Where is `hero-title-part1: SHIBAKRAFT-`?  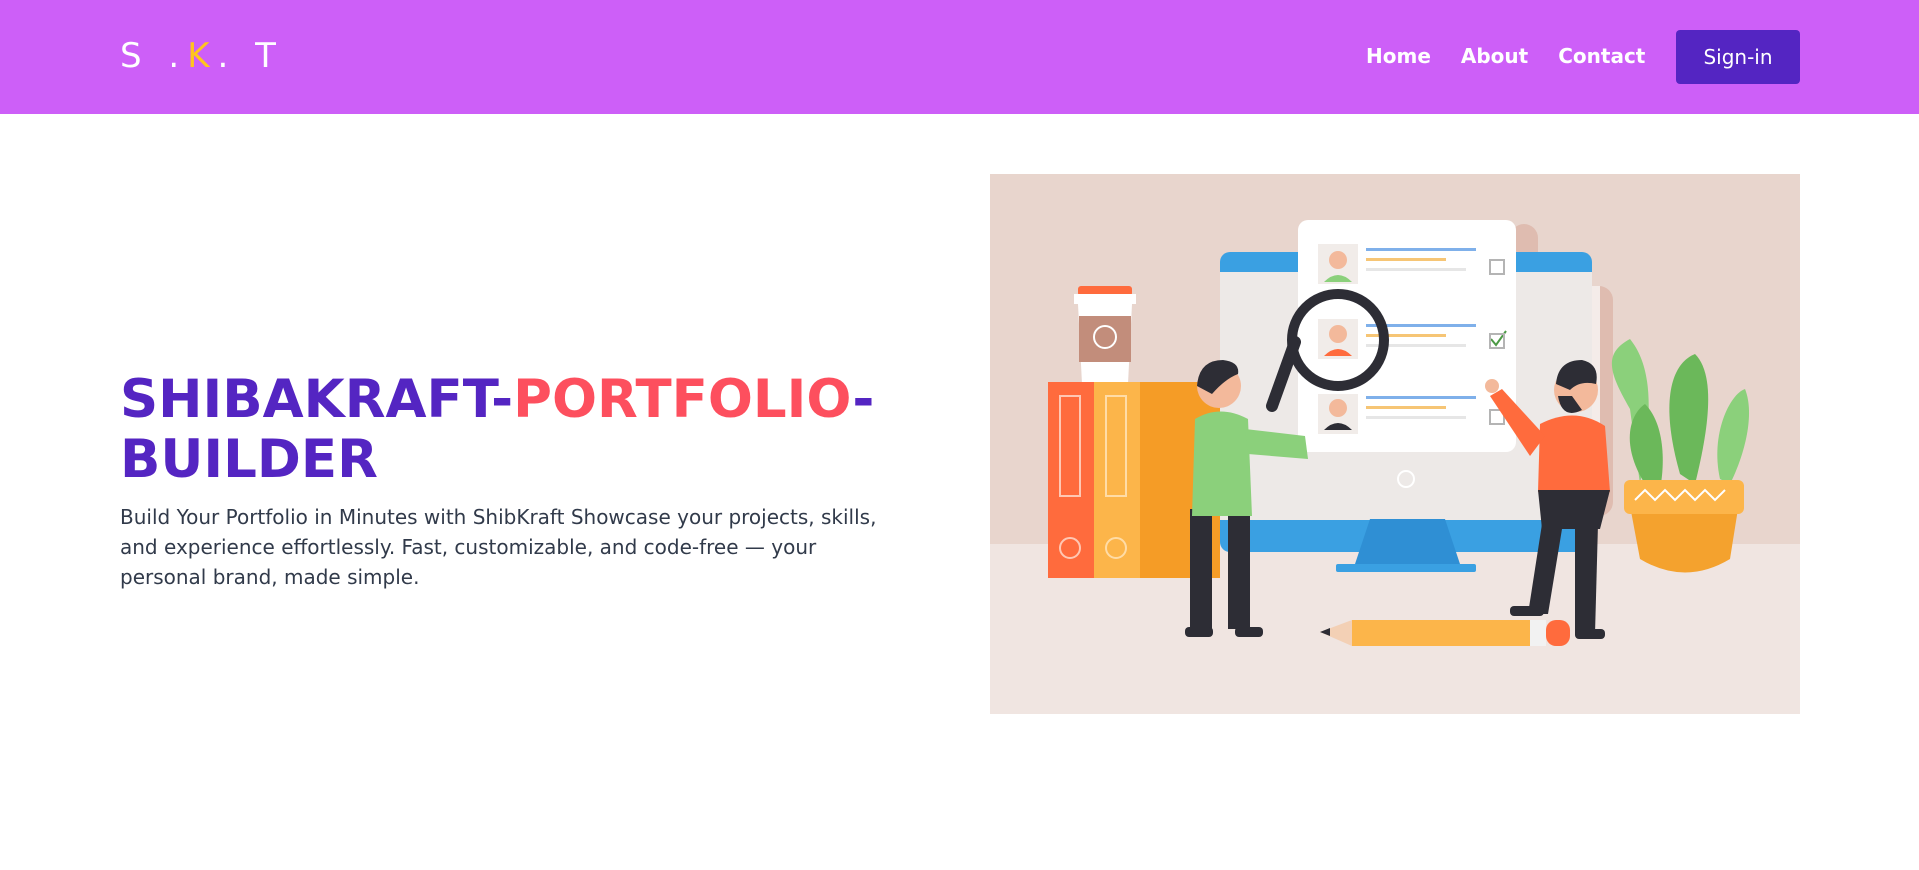 hero-title-part1: SHIBAKRAFT- is located at coordinates (317, 399).